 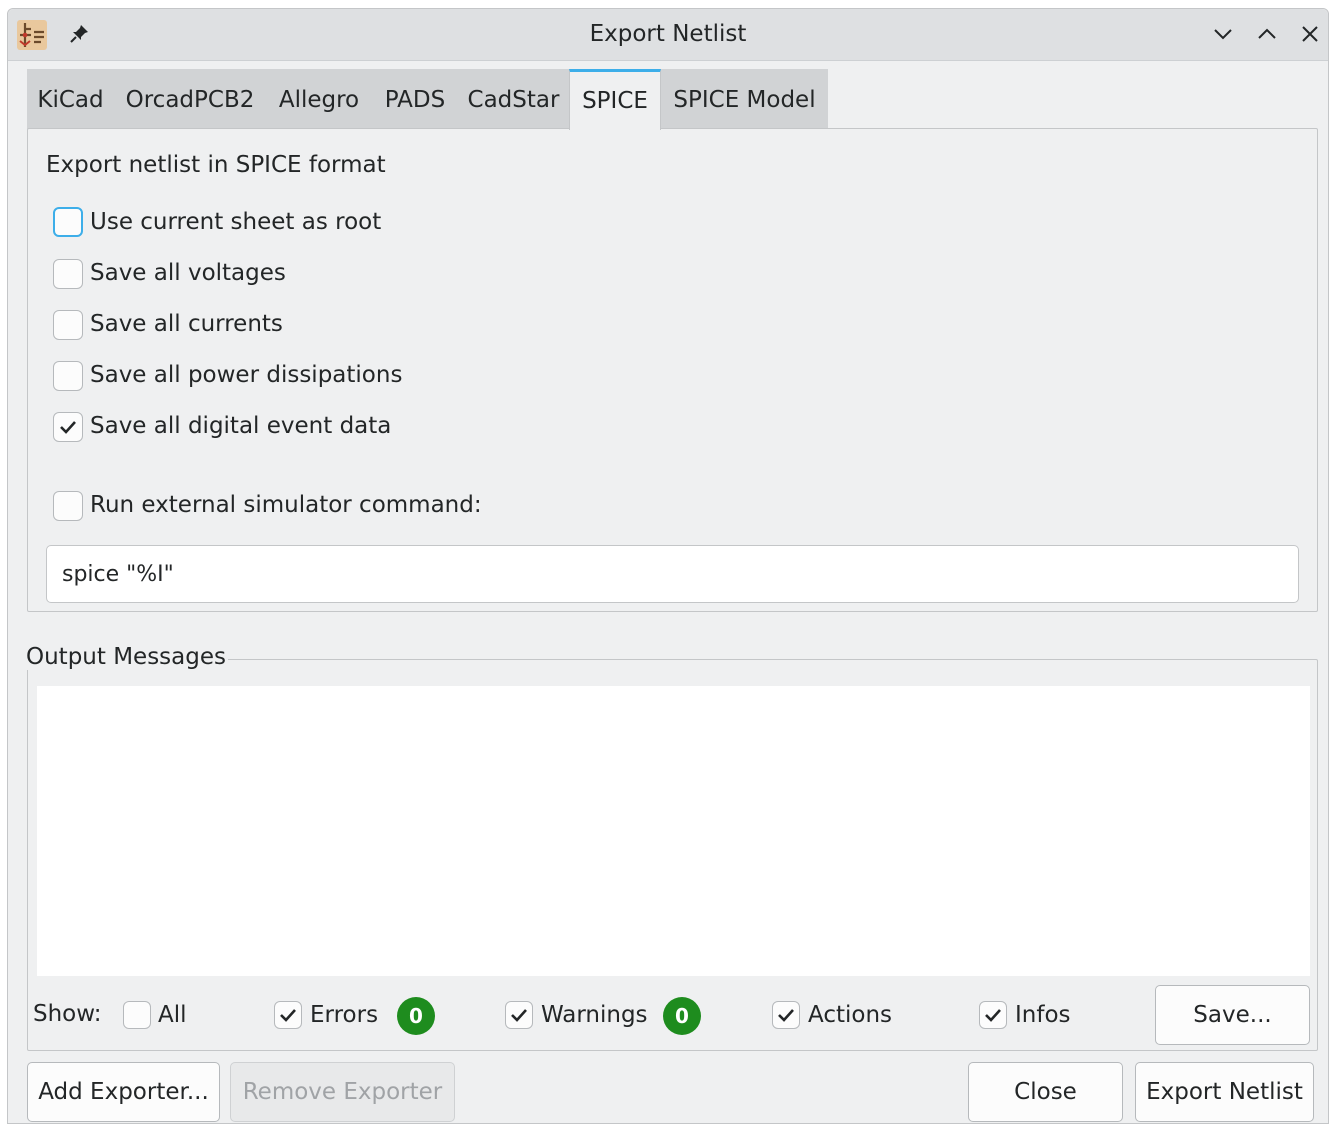 I want to click on close-window-button, so click(x=1310, y=34).